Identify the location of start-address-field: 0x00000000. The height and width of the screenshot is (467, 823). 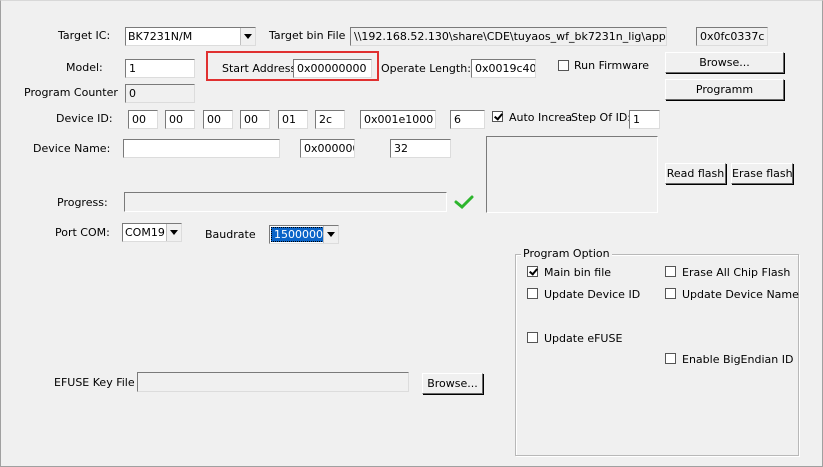
(332, 68).